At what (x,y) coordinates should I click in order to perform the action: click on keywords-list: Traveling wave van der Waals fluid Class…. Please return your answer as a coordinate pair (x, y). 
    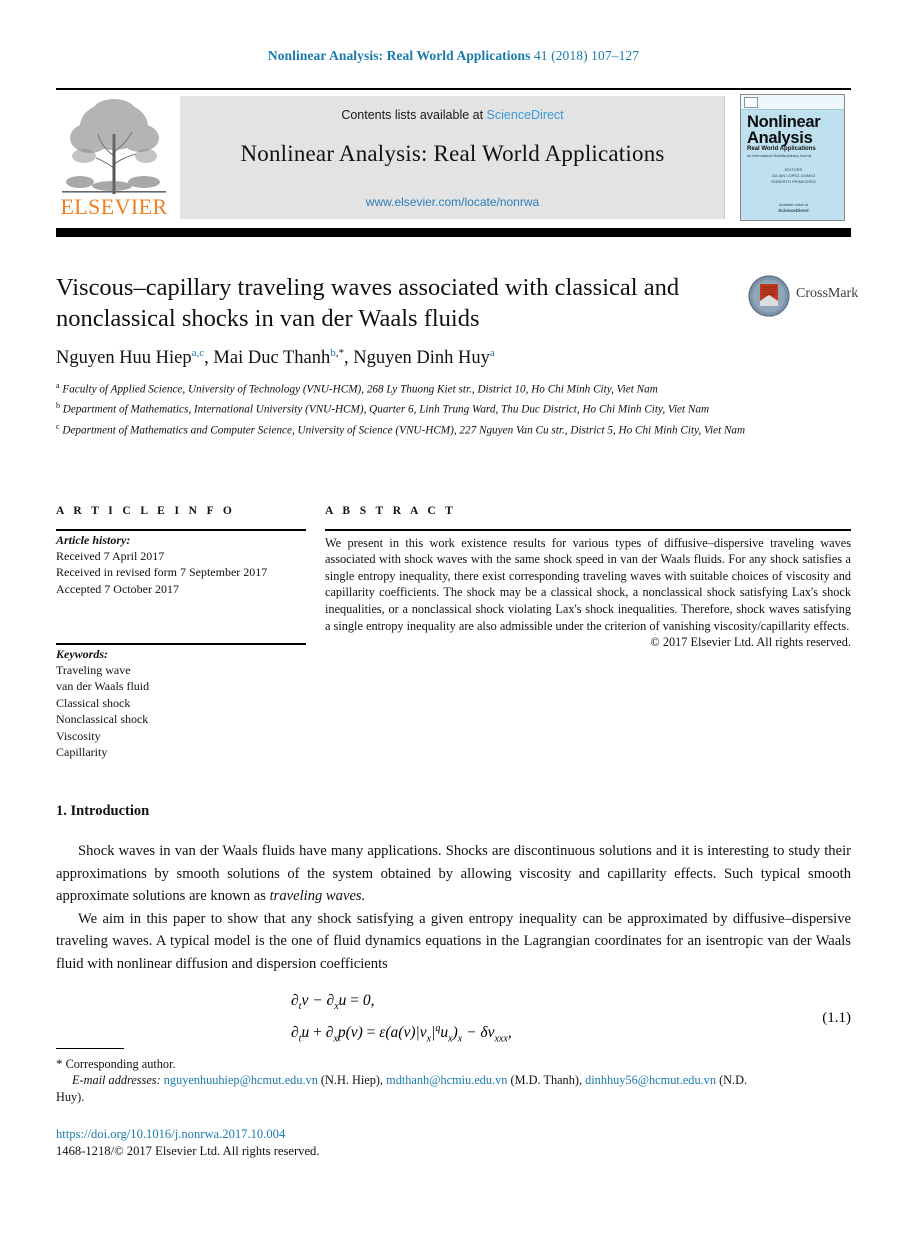
    Looking at the image, I should click on (181, 711).